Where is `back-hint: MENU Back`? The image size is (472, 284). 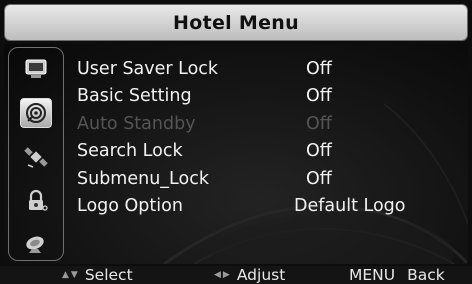 back-hint: MENU Back is located at coordinates (397, 275).